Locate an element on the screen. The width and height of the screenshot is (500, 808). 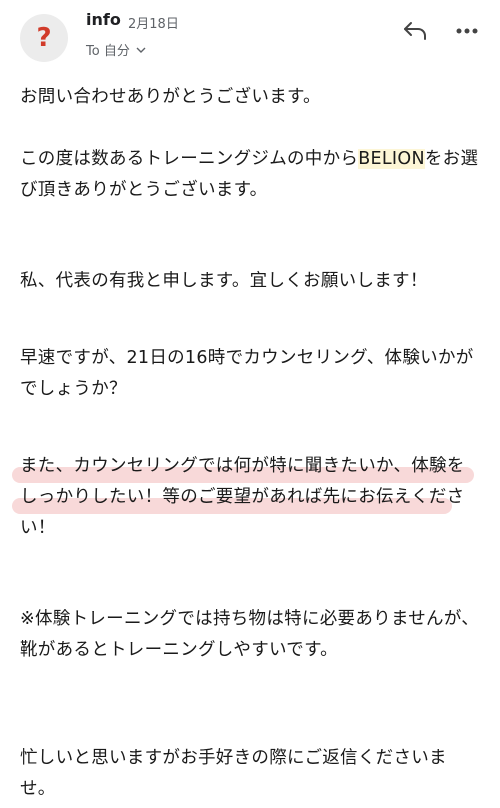
more-options-button is located at coordinates (467, 31).